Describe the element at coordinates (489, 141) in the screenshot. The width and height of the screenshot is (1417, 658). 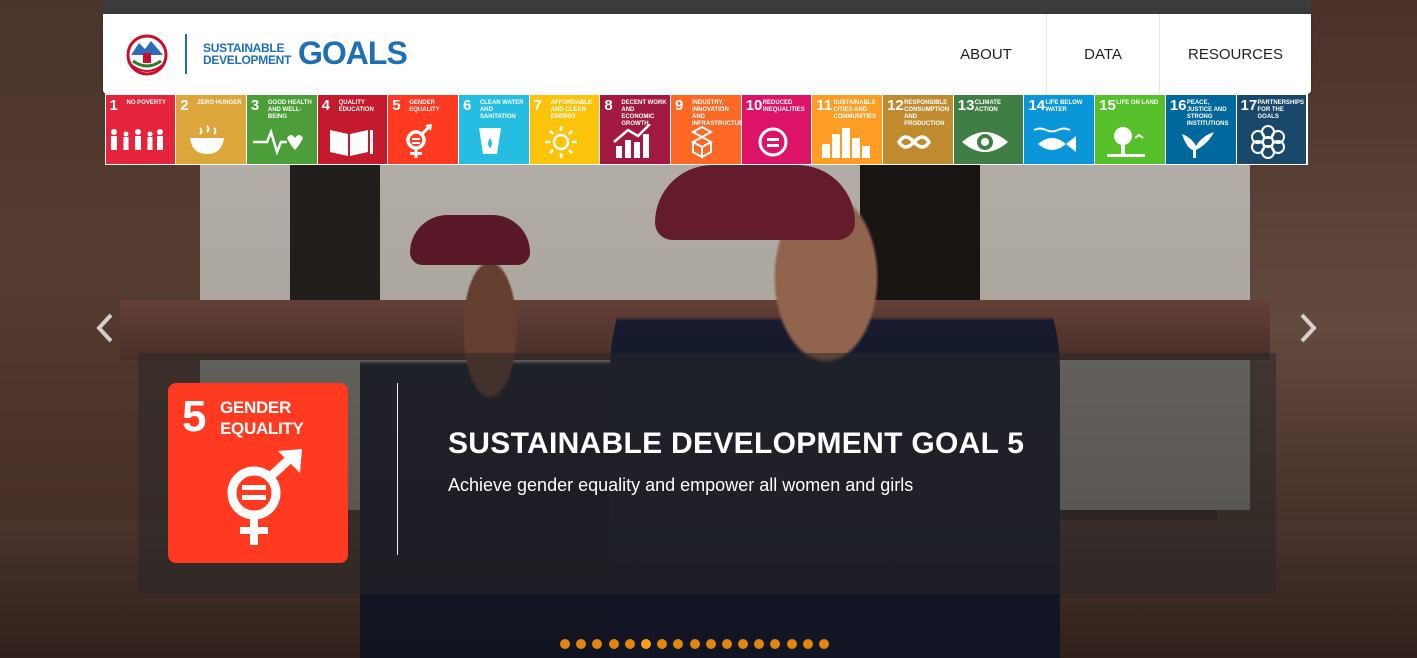
I see `water-drop-icon` at that location.